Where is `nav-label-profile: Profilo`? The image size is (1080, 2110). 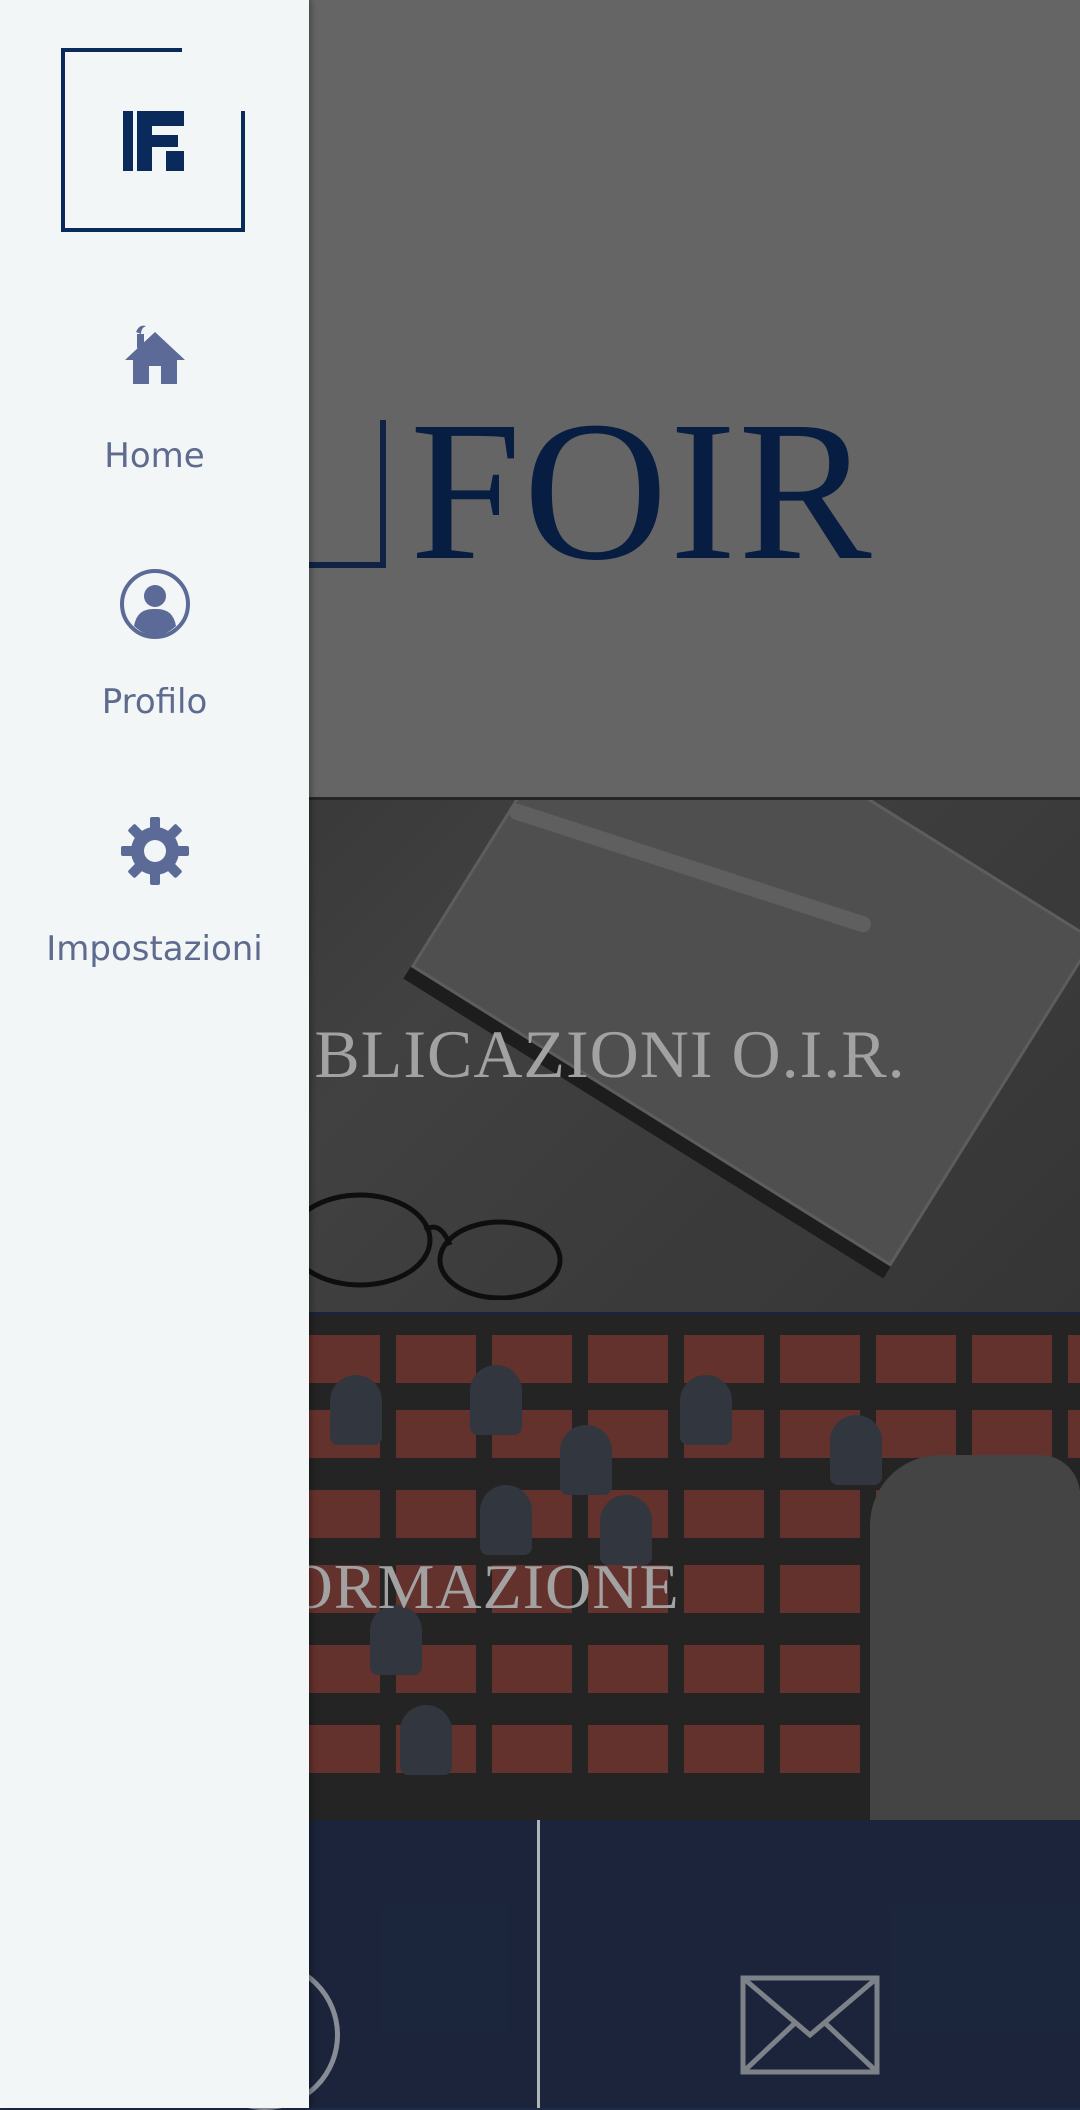
nav-label-profile: Profilo is located at coordinates (154, 702).